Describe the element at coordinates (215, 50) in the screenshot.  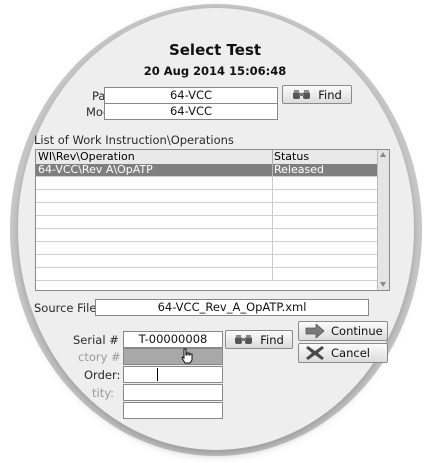
I see `dialog-title: Select Test` at that location.